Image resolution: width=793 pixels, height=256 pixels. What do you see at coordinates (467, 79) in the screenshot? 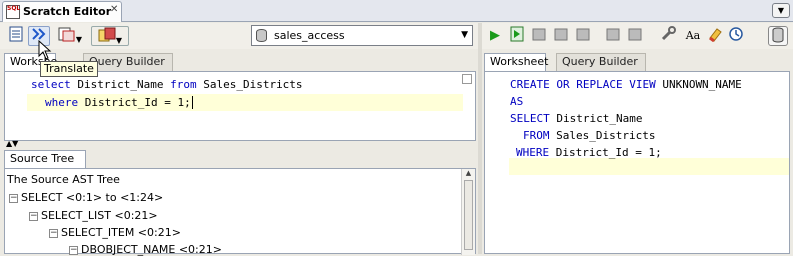
I see `editor-corner-box` at bounding box center [467, 79].